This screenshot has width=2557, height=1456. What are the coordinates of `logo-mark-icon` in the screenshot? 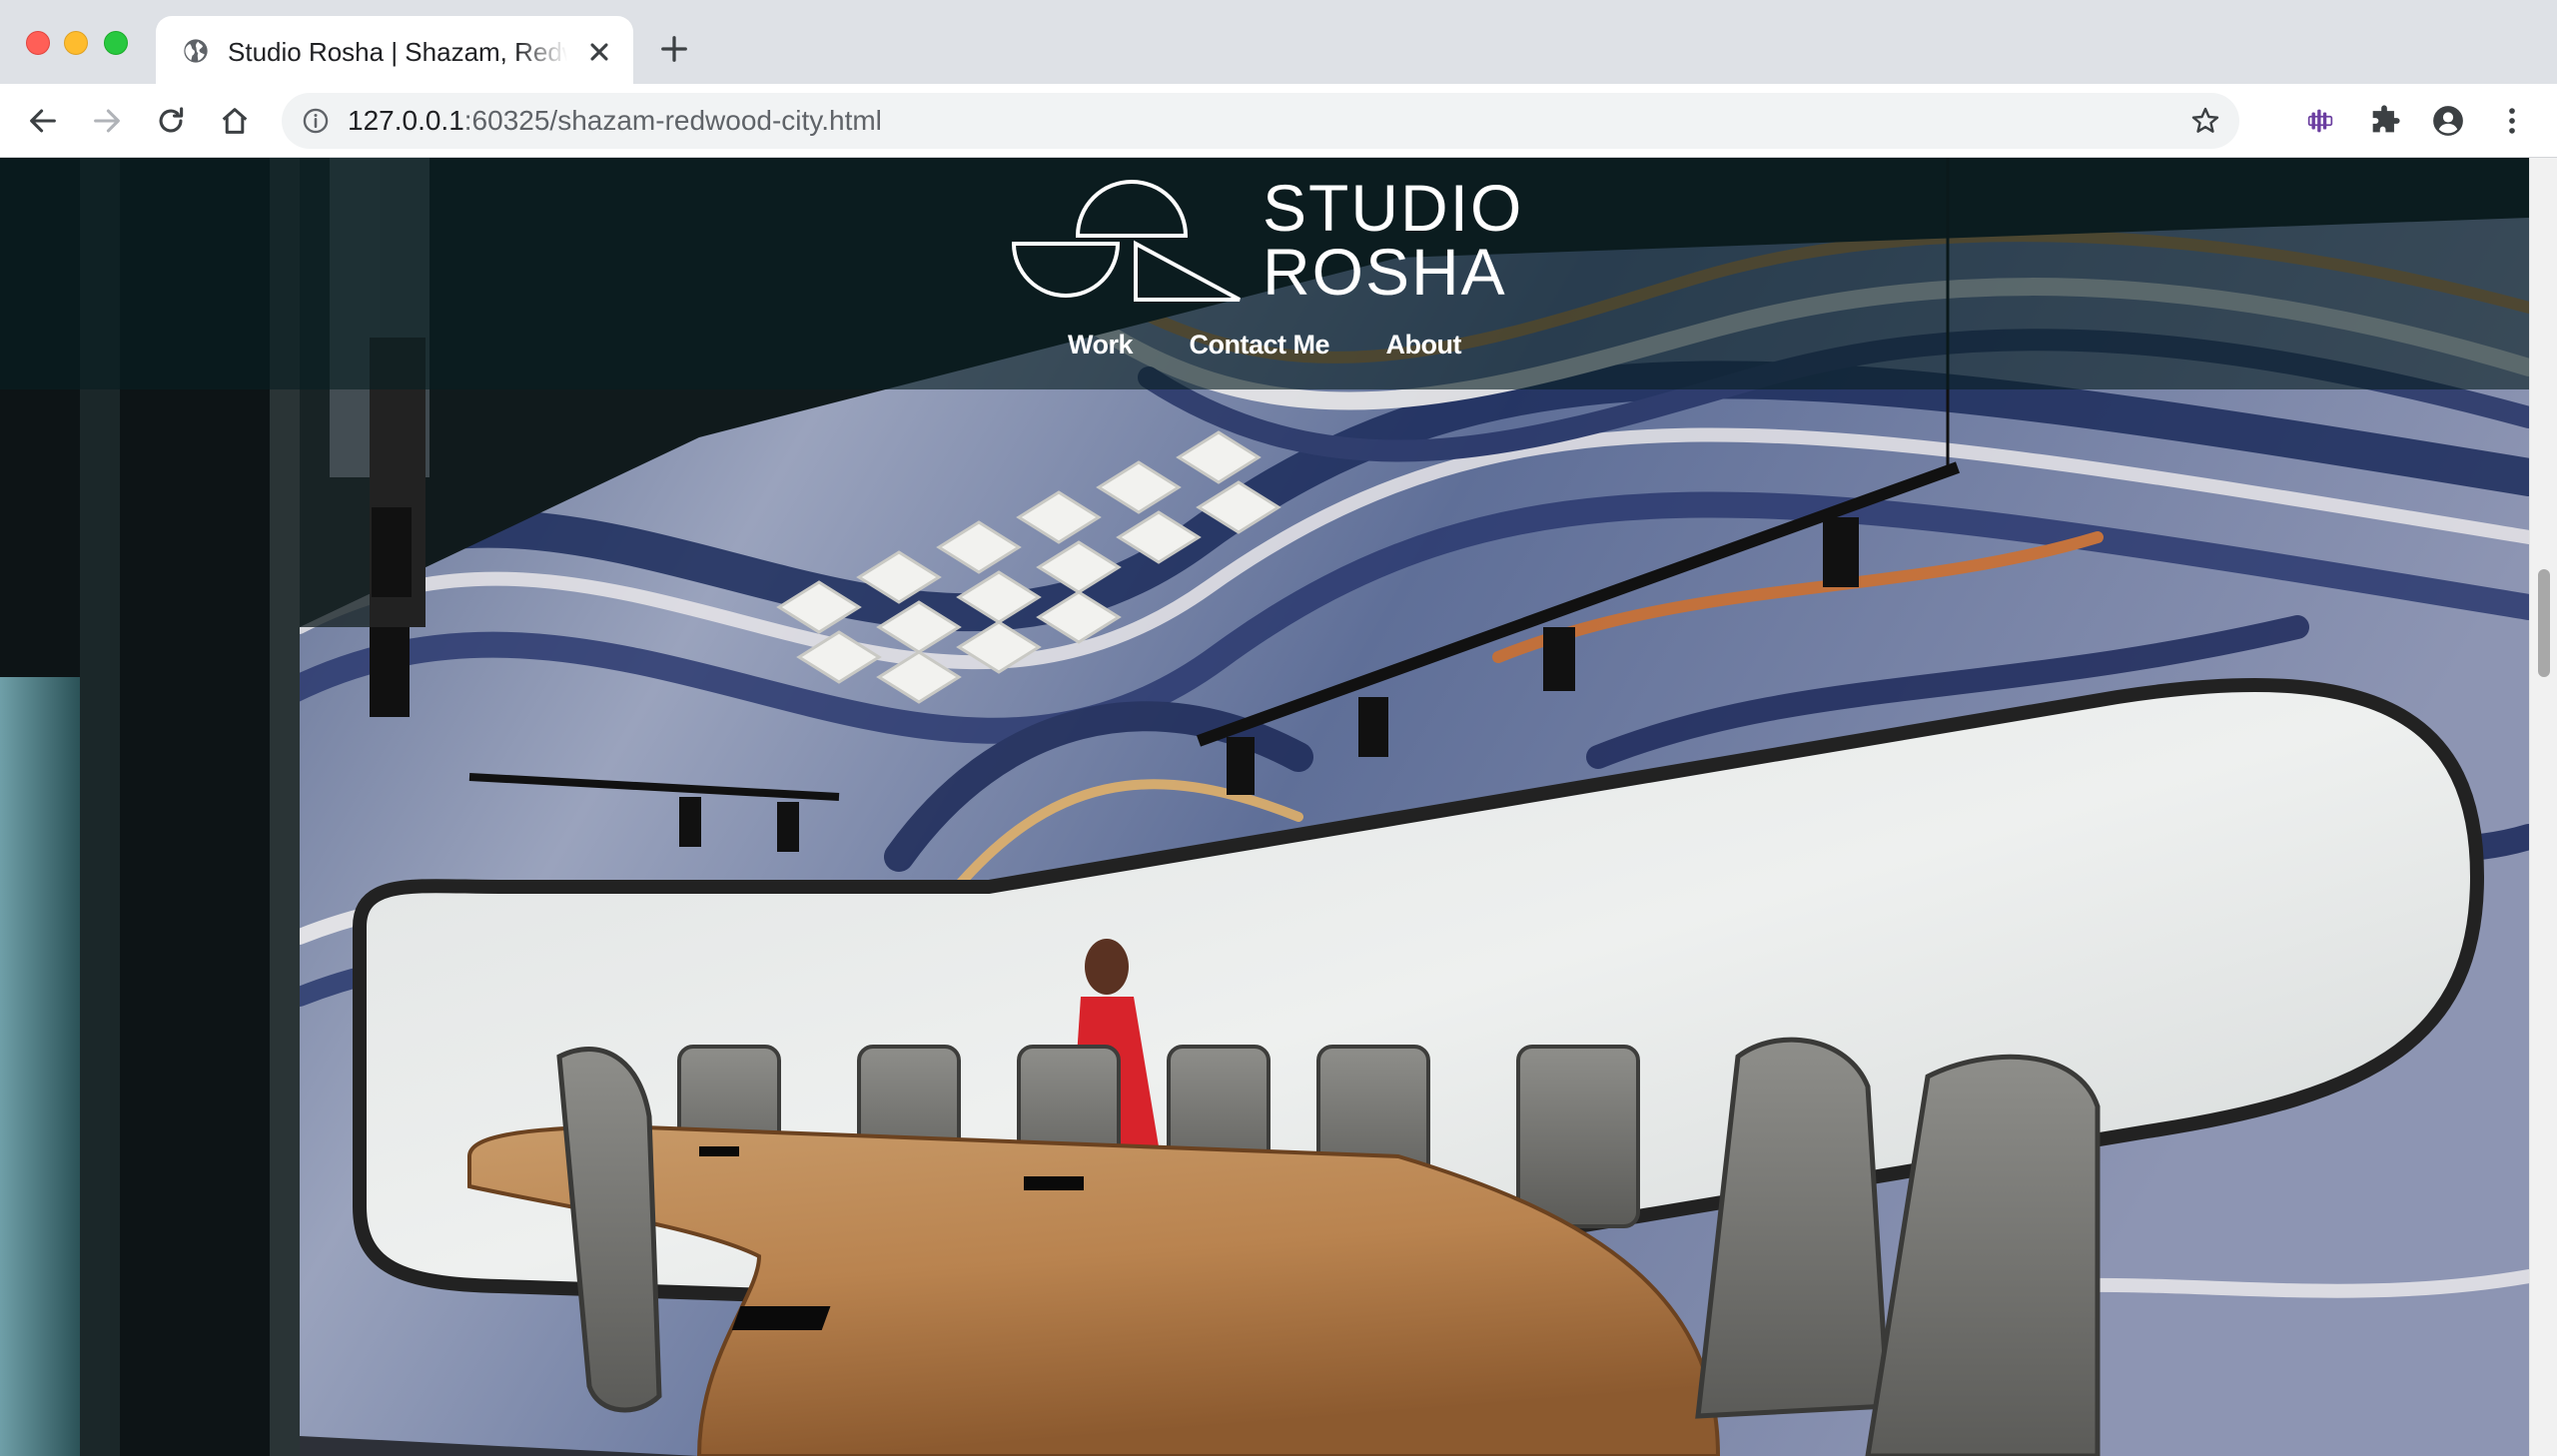 It's located at (1126, 241).